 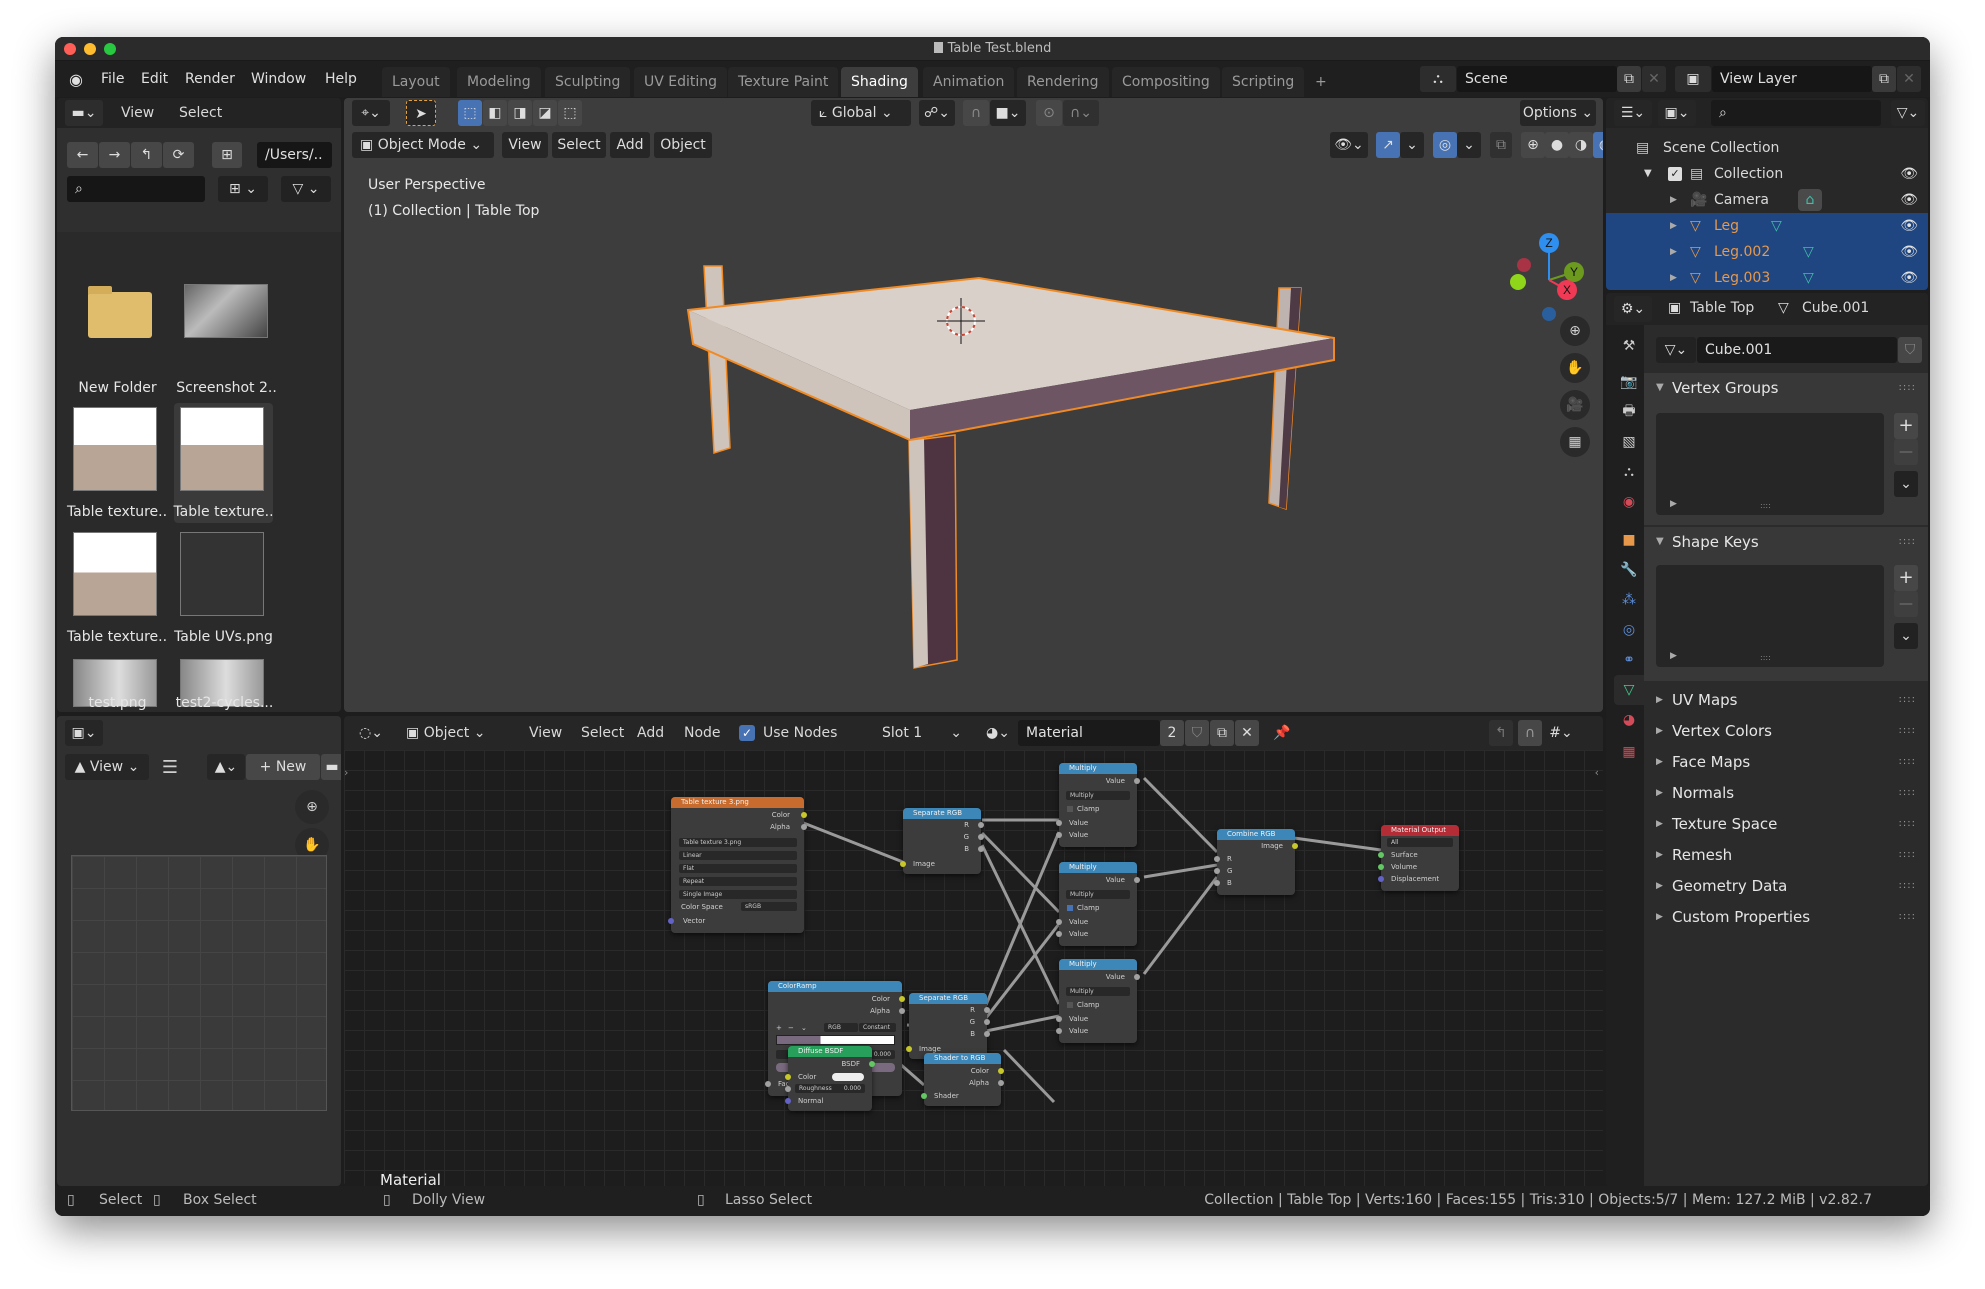 I want to click on socket-b-in, so click(x=1217, y=883).